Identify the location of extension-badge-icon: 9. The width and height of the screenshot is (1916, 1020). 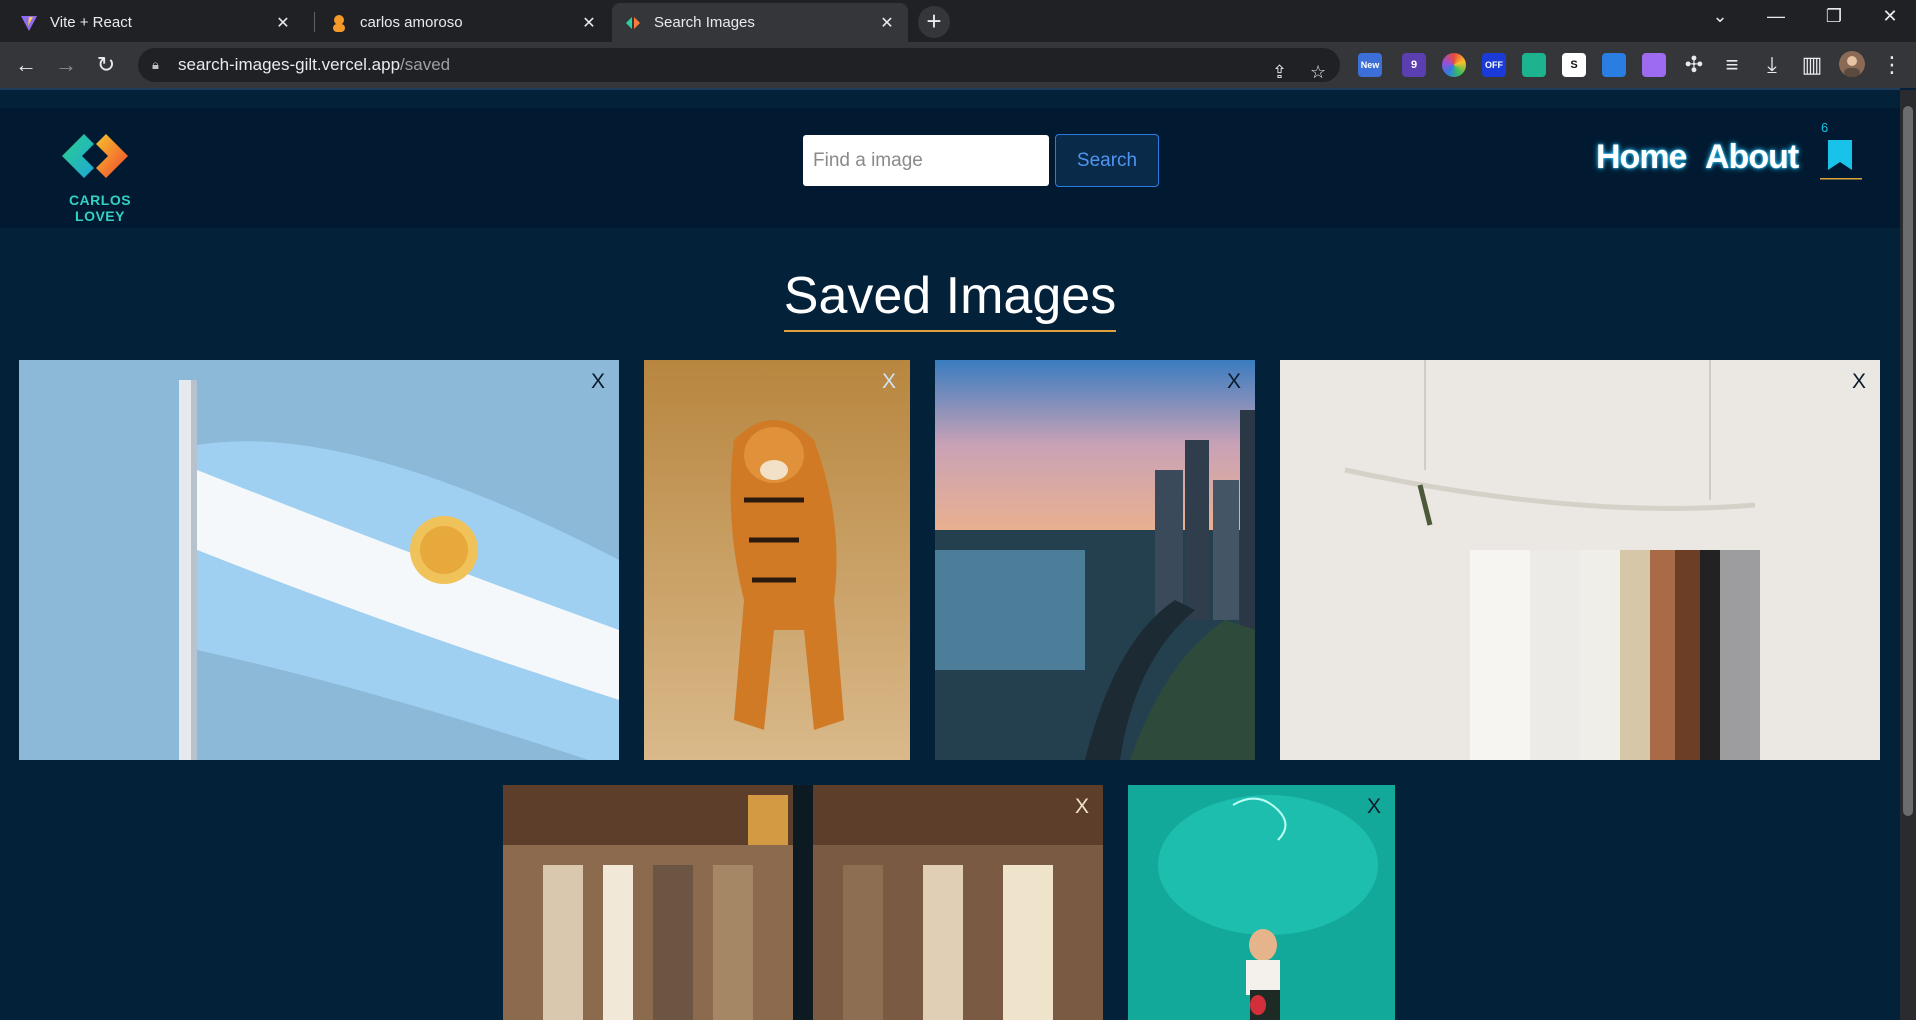
(1414, 65).